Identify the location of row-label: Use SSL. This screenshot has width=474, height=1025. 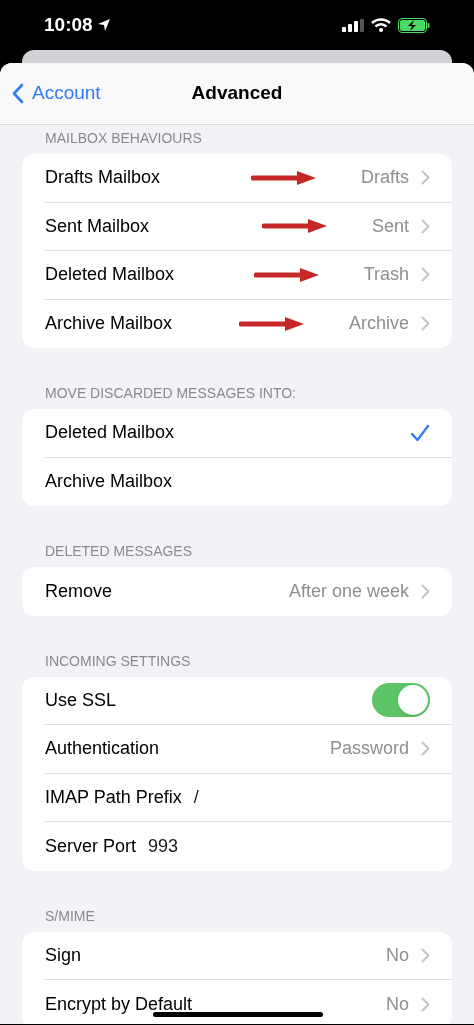
(81, 700).